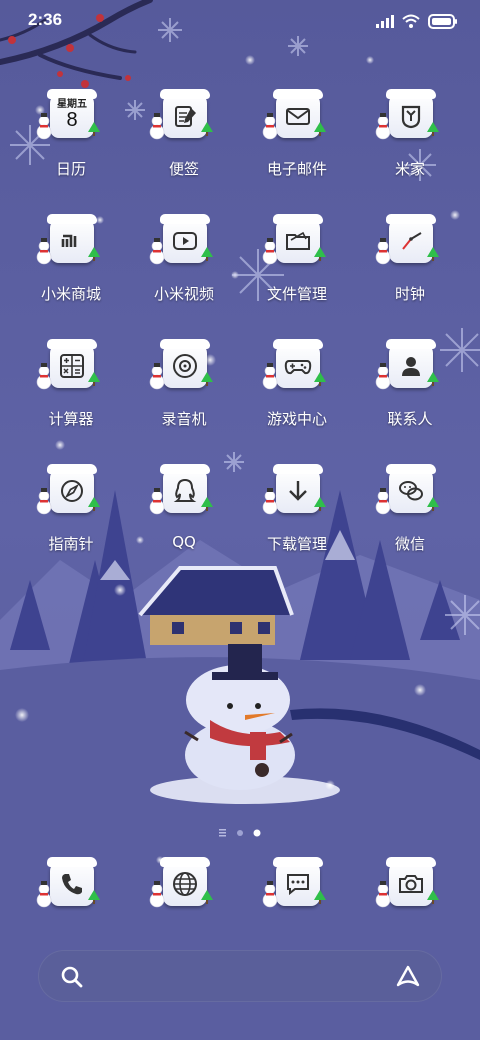 The width and height of the screenshot is (480, 1040). Describe the element at coordinates (184, 145) in the screenshot. I see `app-notes: 便签` at that location.